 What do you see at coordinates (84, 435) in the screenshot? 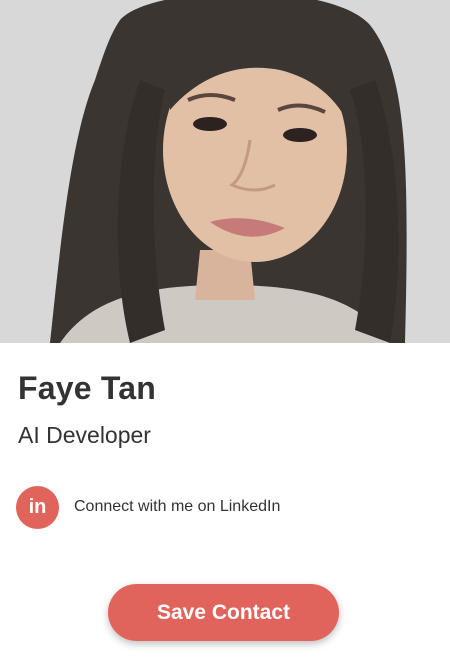
I see `profile-title: AI Developer` at bounding box center [84, 435].